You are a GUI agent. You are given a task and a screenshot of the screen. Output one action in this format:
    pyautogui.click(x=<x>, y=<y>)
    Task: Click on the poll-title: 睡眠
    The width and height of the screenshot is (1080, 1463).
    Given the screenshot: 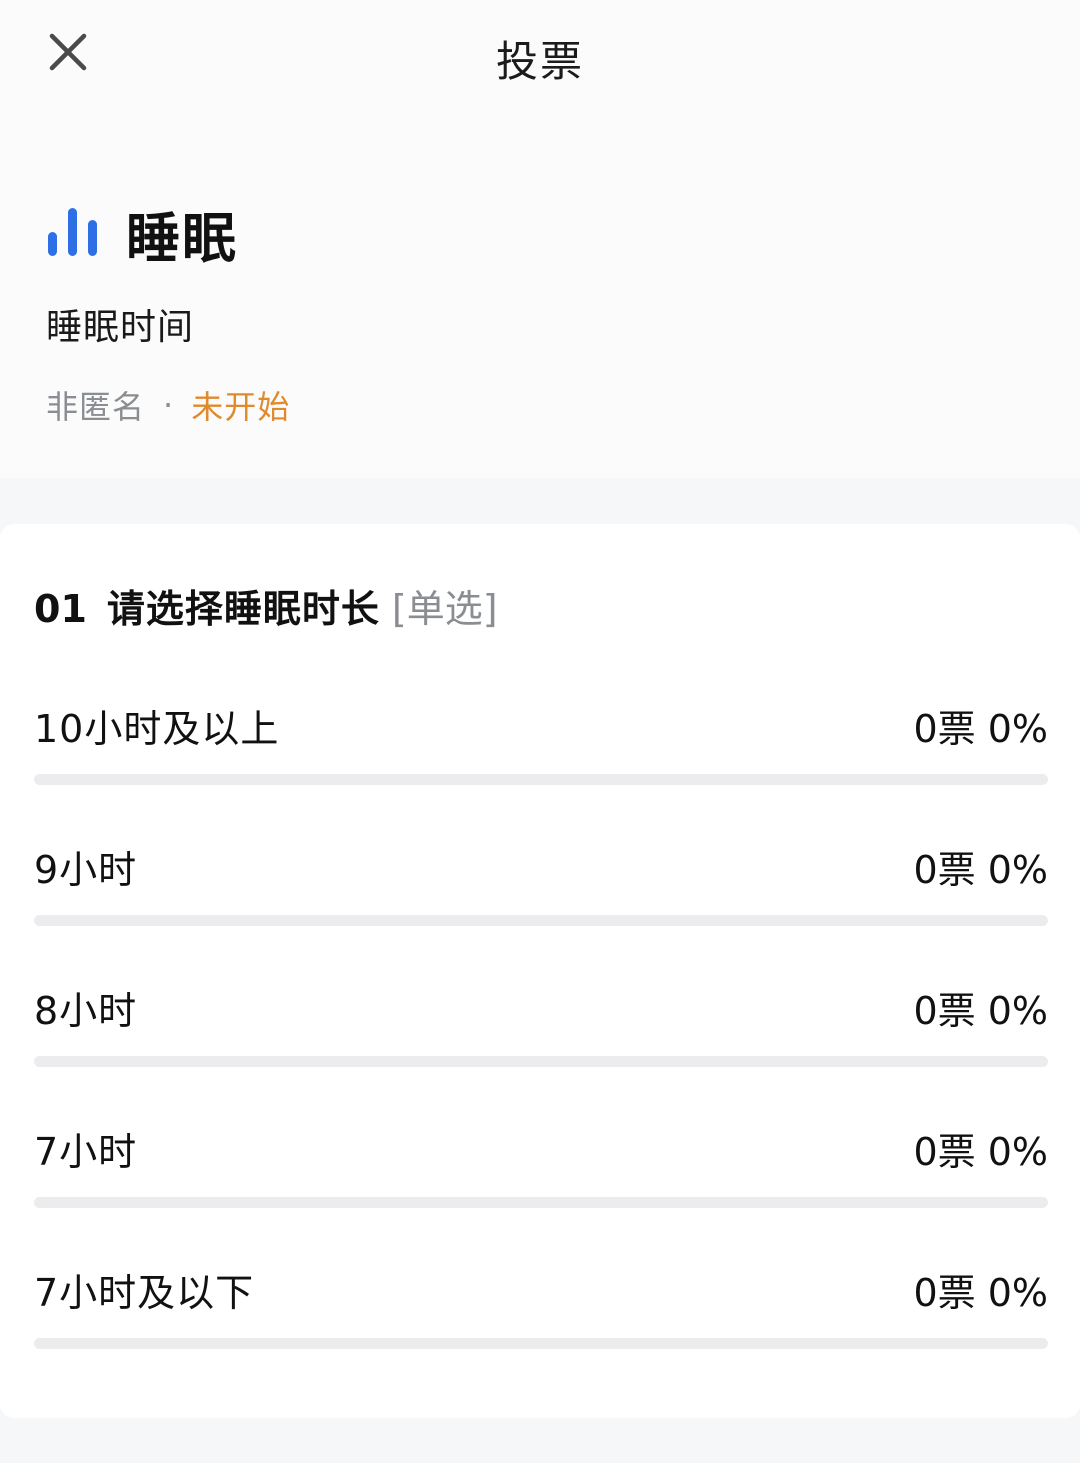 What is the action you would take?
    pyautogui.click(x=182, y=238)
    